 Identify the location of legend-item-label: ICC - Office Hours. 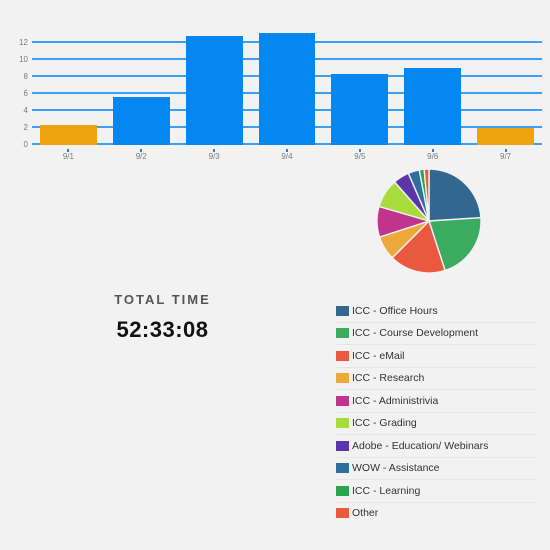
(395, 310).